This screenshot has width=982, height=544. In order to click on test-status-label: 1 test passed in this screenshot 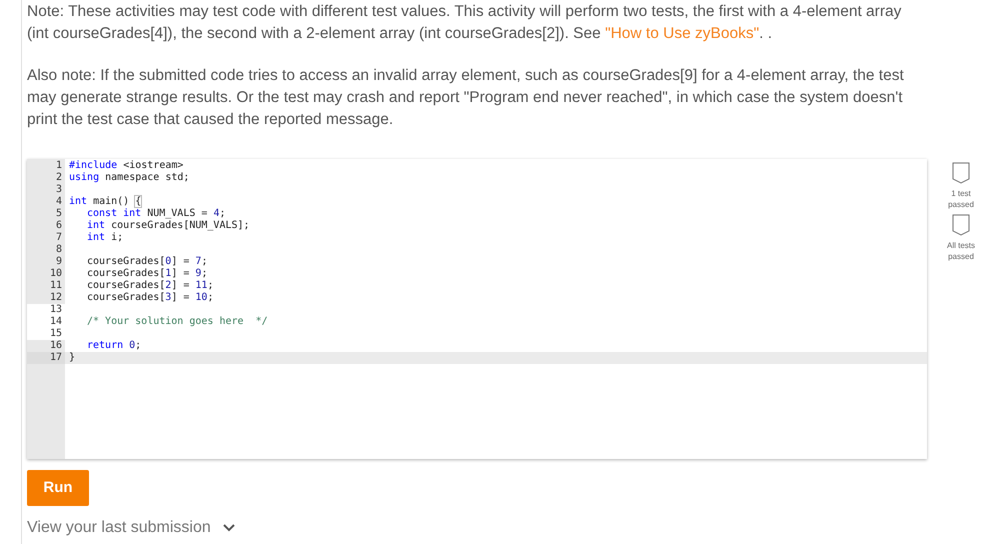, I will do `click(961, 199)`.